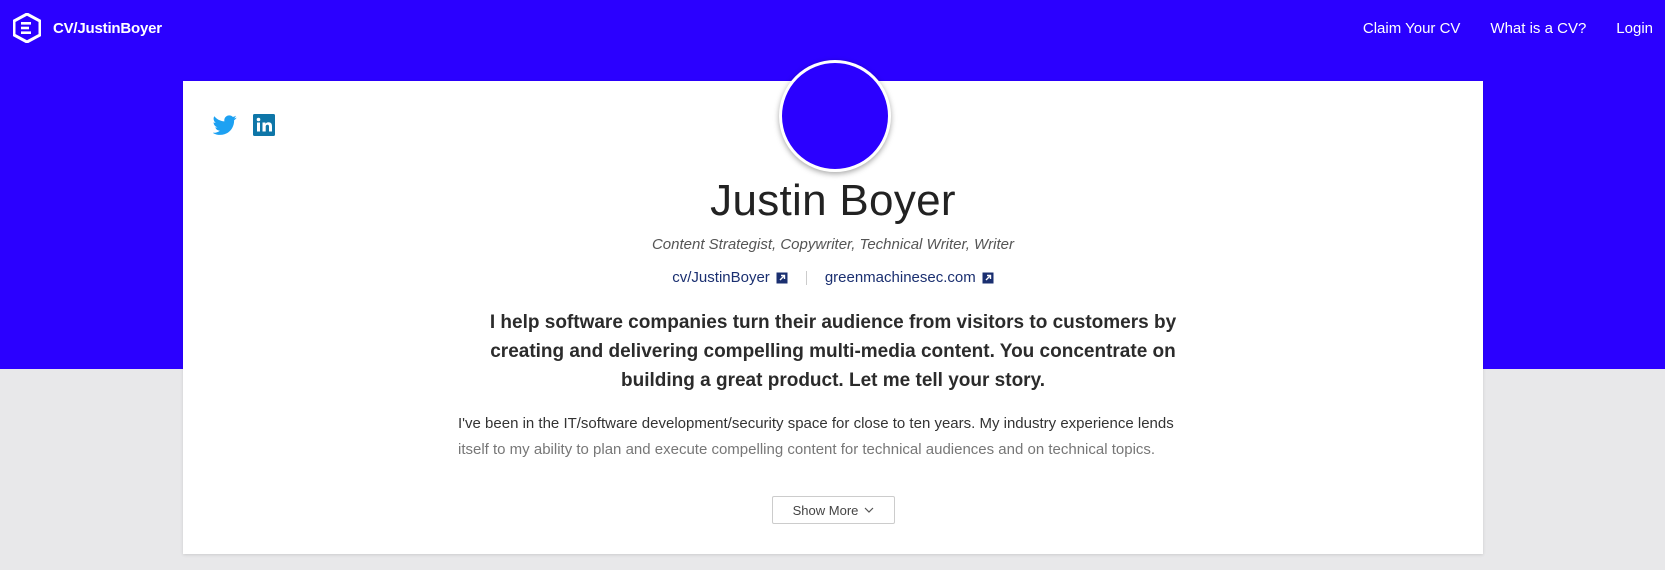 The height and width of the screenshot is (570, 1665). I want to click on cv-profile-link-label: cv/JustinBoyer, so click(721, 277).